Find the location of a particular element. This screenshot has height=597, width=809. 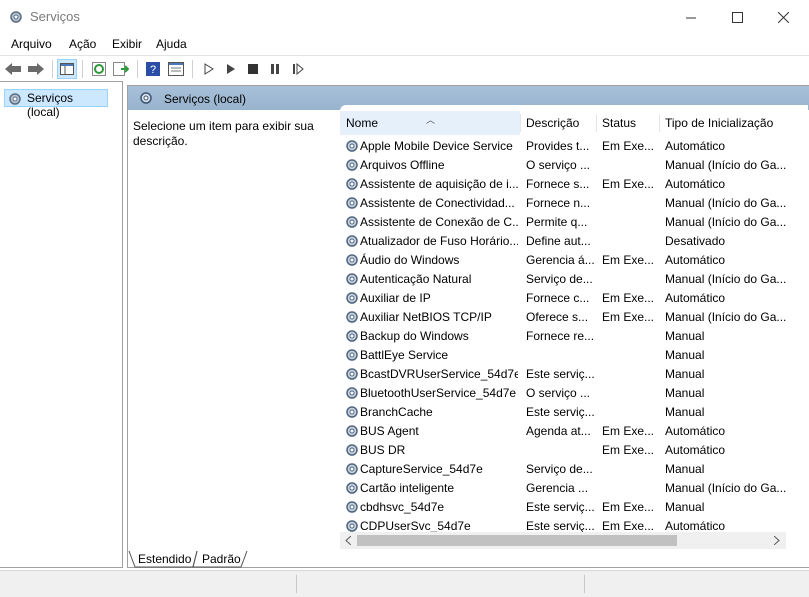

menu-bar: Arquivo Ação Exibir Ajuda is located at coordinates (404, 45).